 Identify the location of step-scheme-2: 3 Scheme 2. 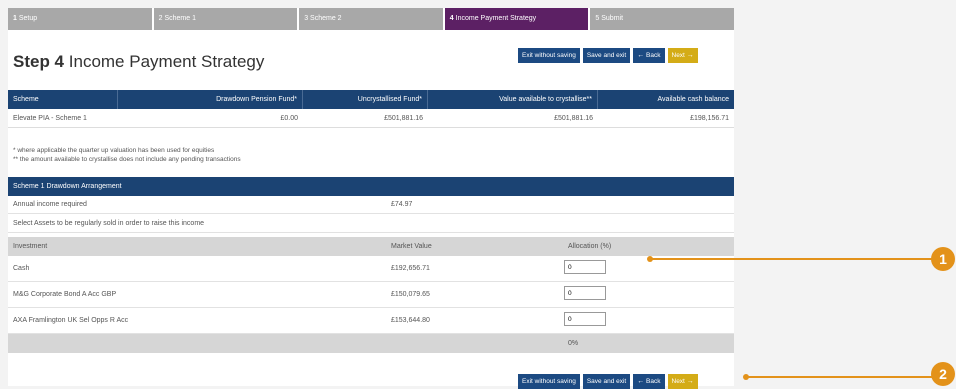
(371, 19).